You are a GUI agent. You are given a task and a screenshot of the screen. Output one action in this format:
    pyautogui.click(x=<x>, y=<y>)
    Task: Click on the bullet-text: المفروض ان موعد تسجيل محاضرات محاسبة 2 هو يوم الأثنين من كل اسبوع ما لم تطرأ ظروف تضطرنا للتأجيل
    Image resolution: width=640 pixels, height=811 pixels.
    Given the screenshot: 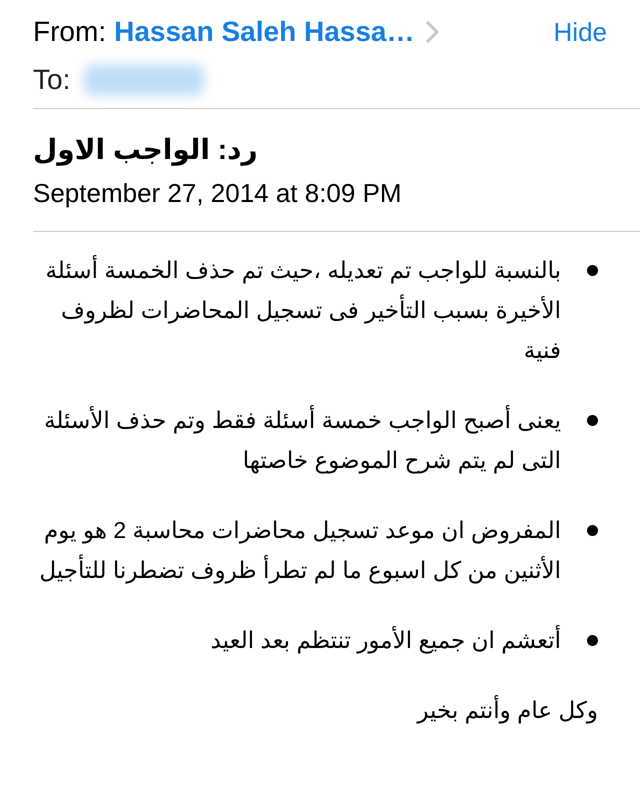 What is the action you would take?
    pyautogui.click(x=299, y=551)
    